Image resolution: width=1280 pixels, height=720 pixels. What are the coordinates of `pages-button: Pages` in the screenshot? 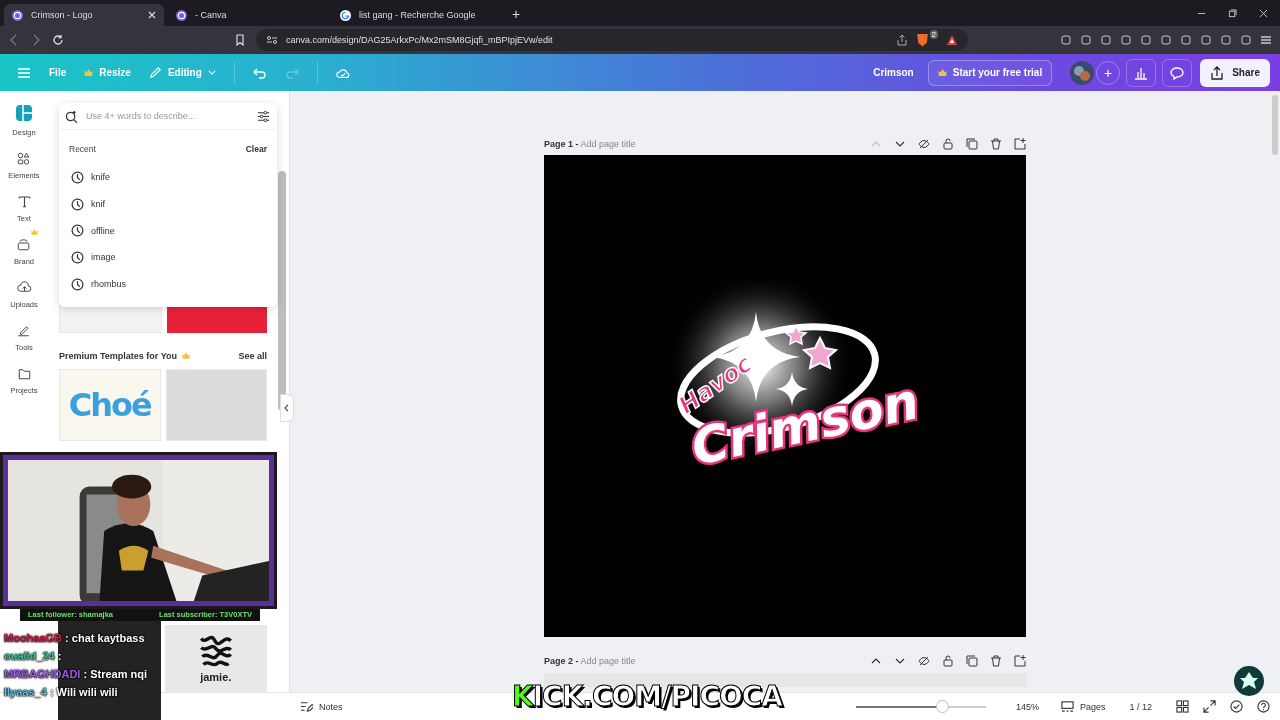 It's located at (1083, 706).